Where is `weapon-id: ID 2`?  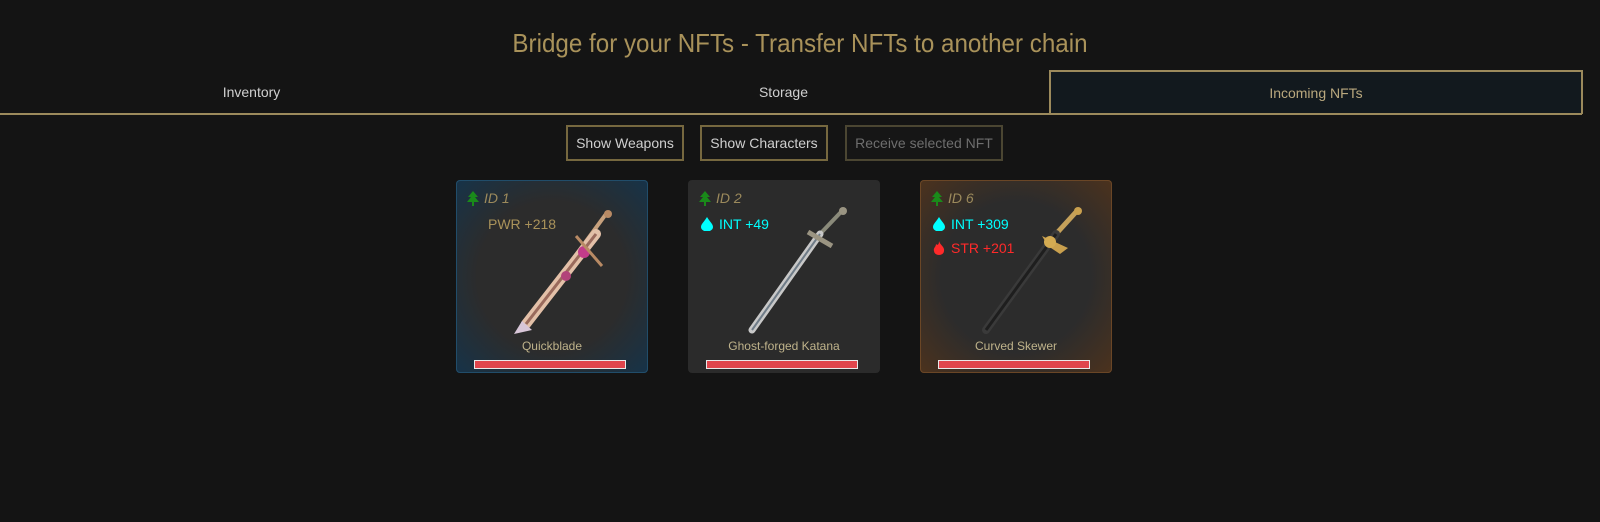 weapon-id: ID 2 is located at coordinates (729, 198).